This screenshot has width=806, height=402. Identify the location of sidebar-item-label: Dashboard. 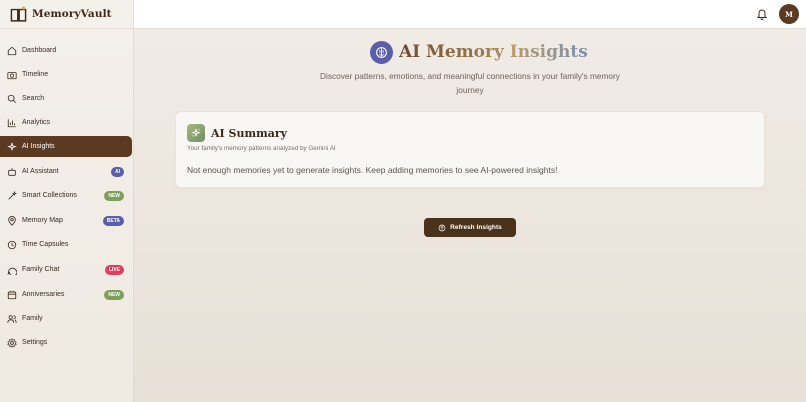
(39, 50).